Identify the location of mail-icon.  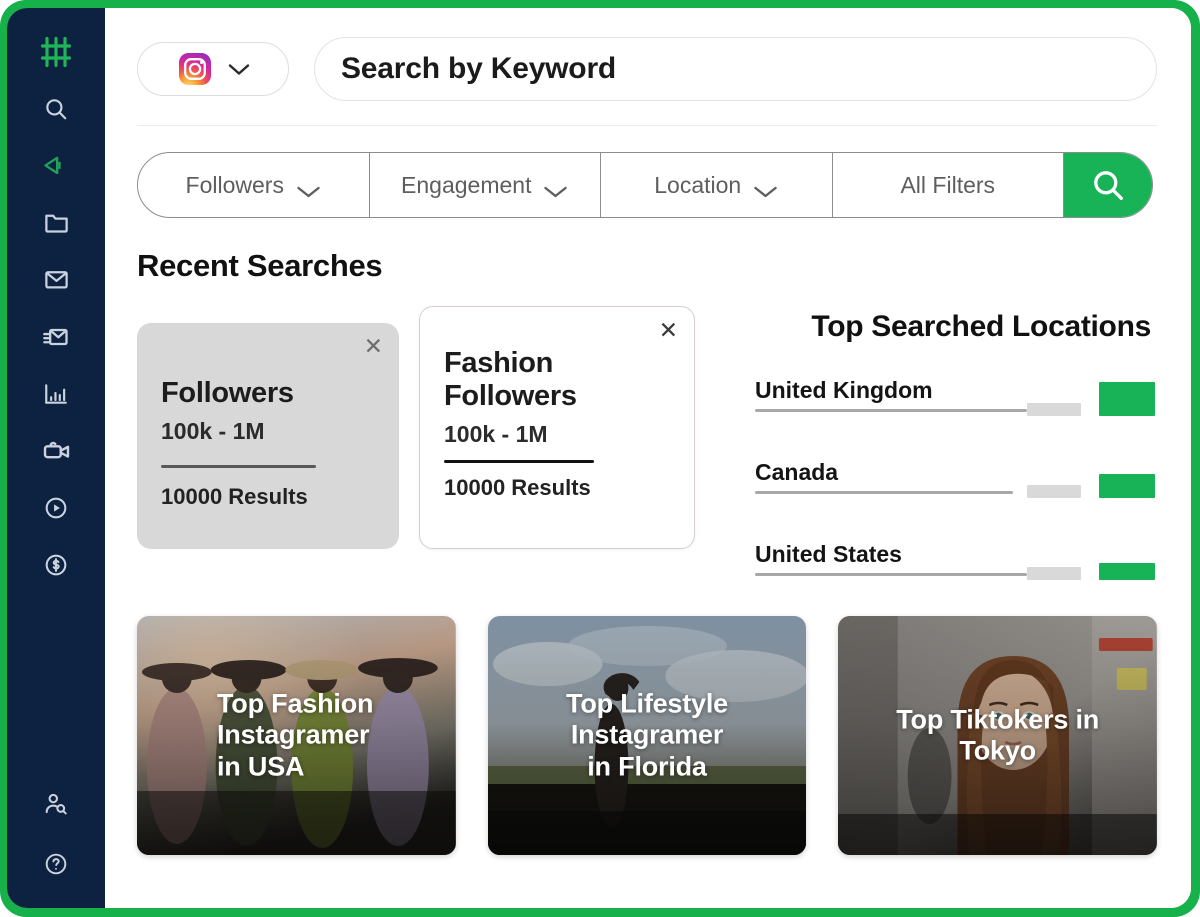
(56, 279).